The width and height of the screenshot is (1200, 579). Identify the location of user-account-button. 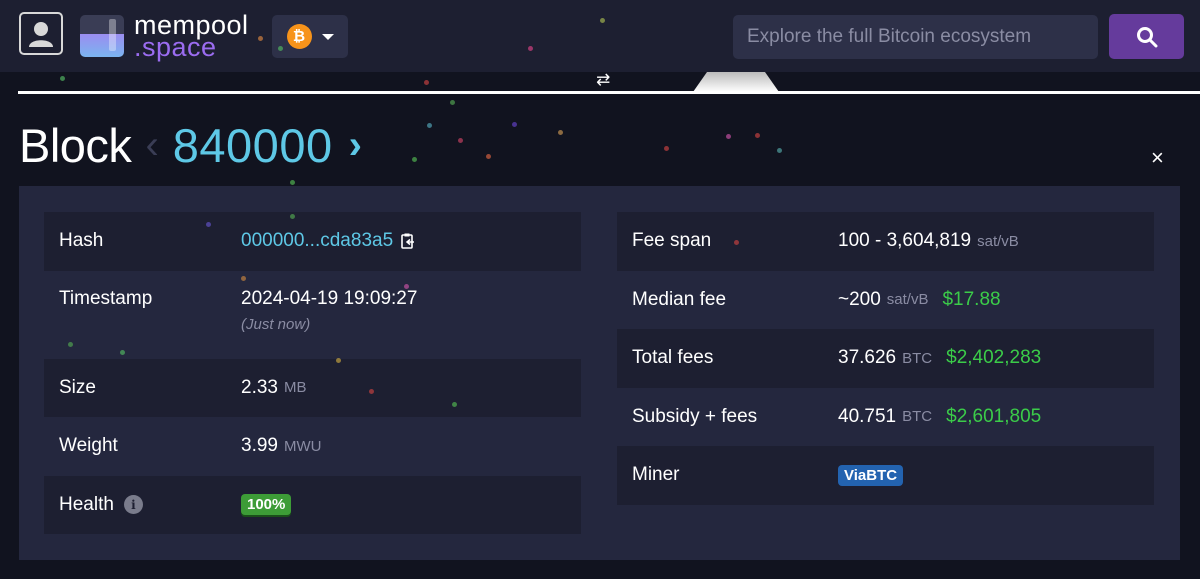
(41, 33).